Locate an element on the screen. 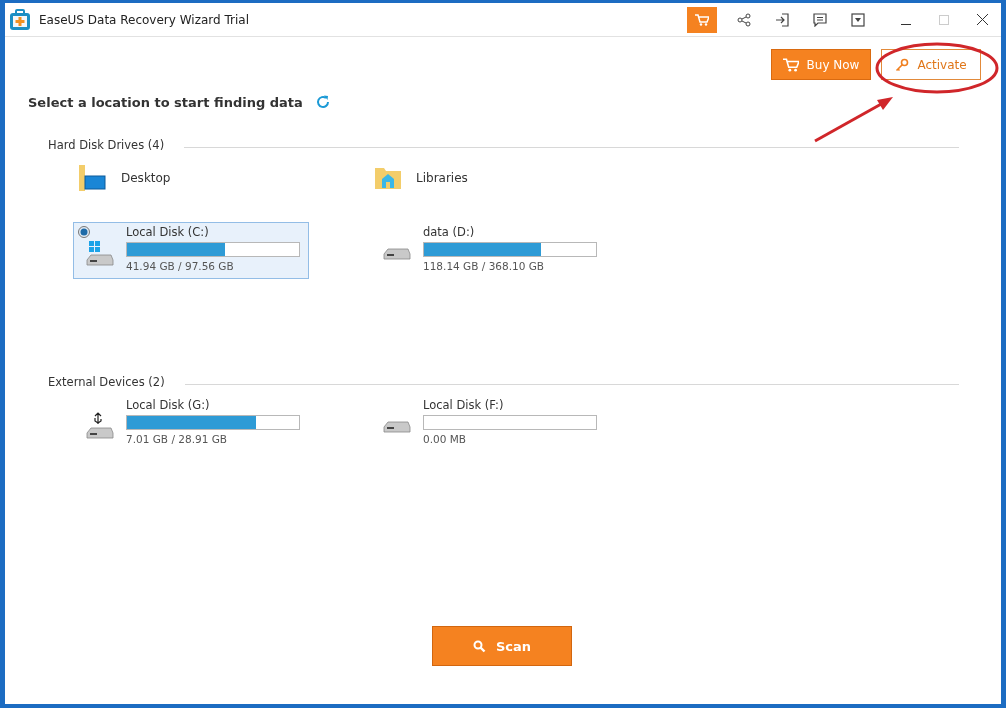 The height and width of the screenshot is (708, 1006). folder-item: Desktop is located at coordinates (122, 178).